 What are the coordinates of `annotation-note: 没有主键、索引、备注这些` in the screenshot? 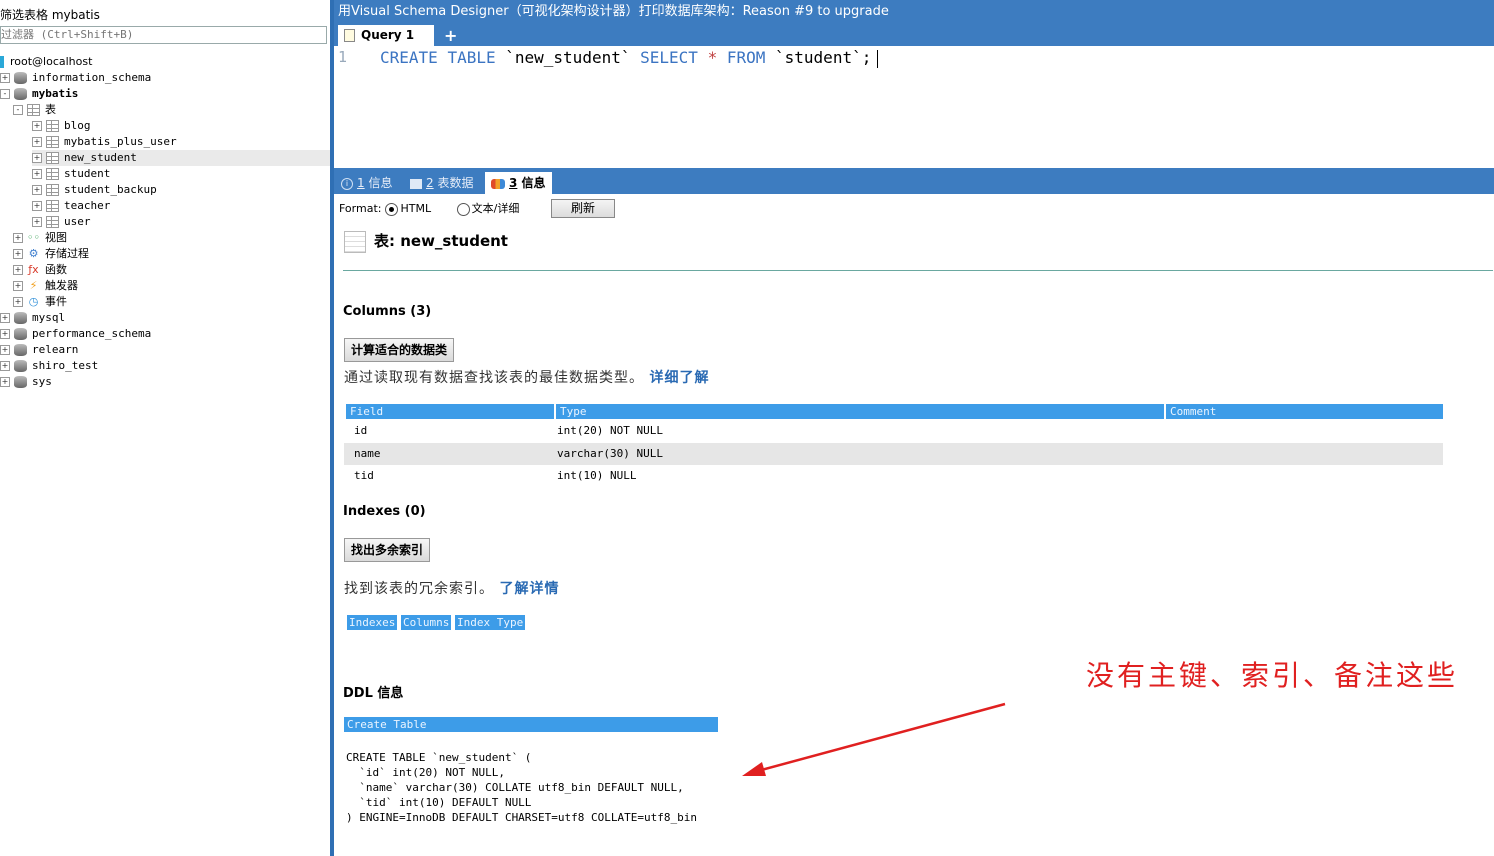 It's located at (1272, 675).